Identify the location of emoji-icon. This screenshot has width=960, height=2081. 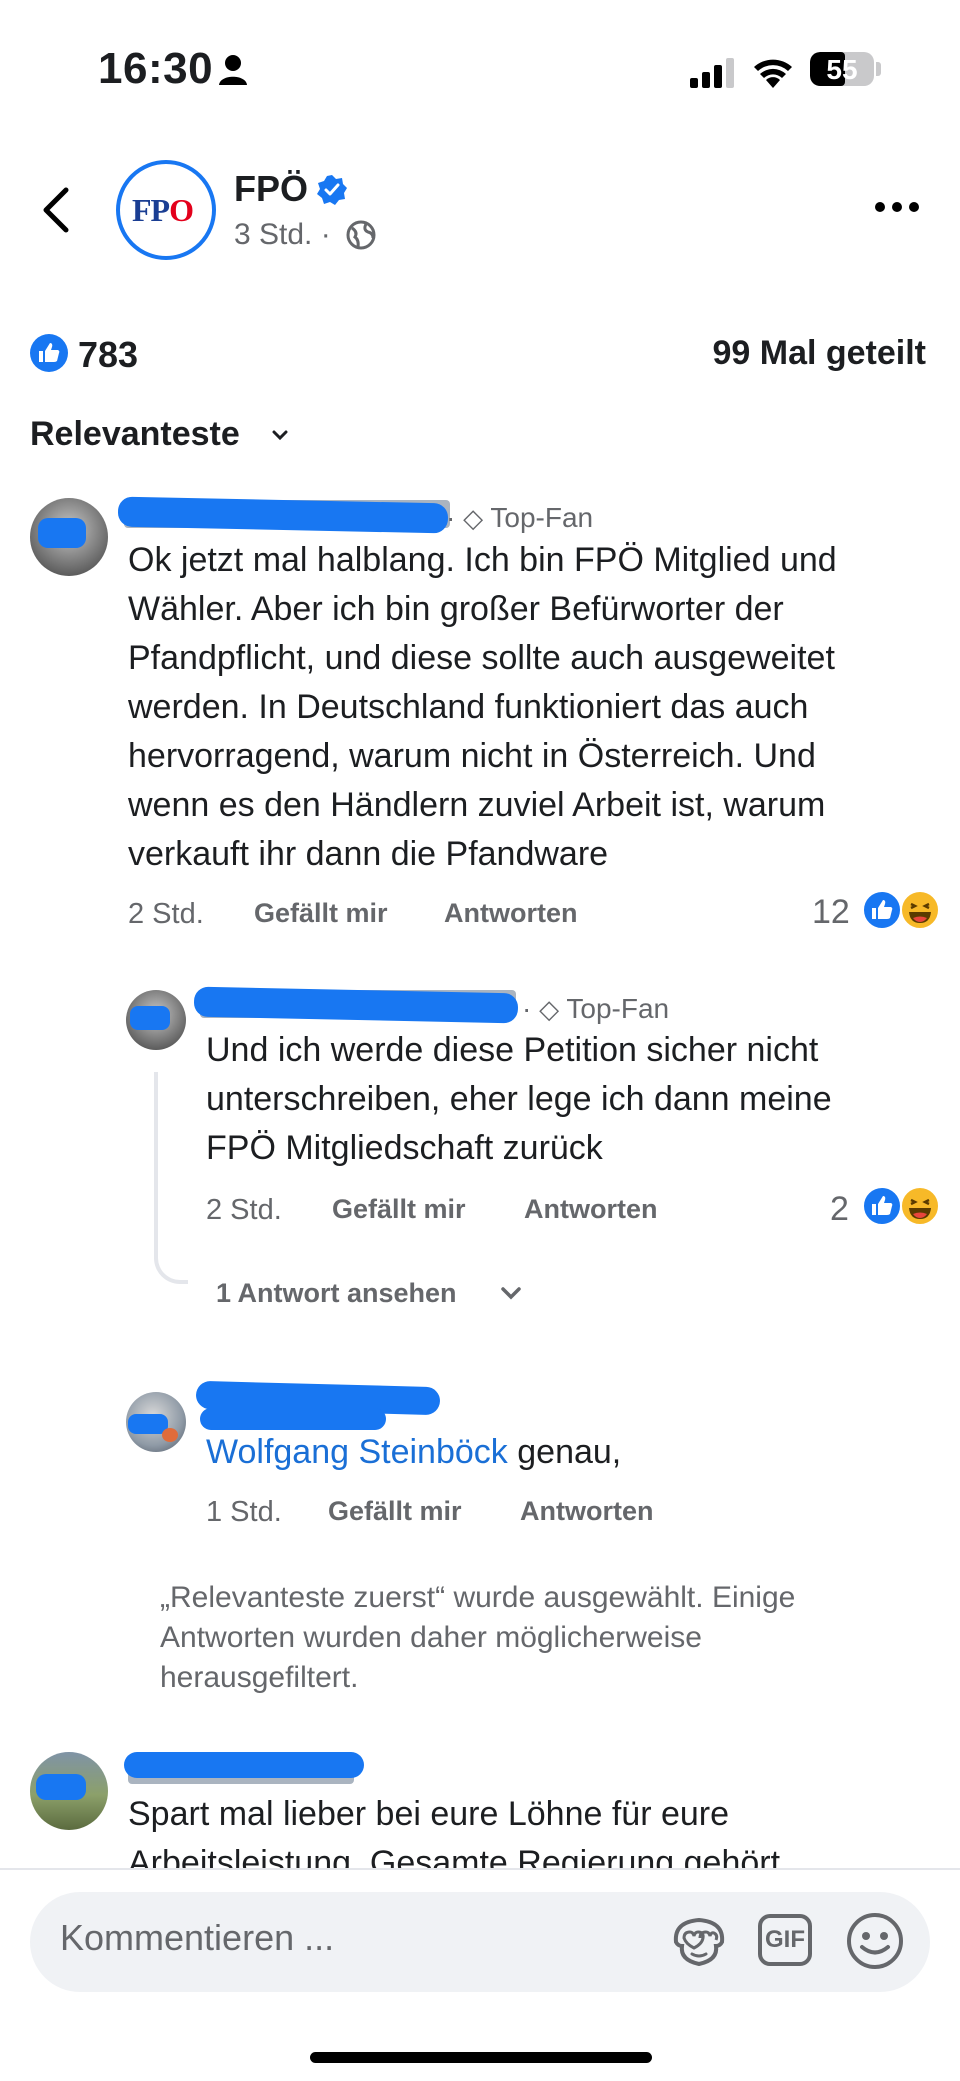
(875, 1941).